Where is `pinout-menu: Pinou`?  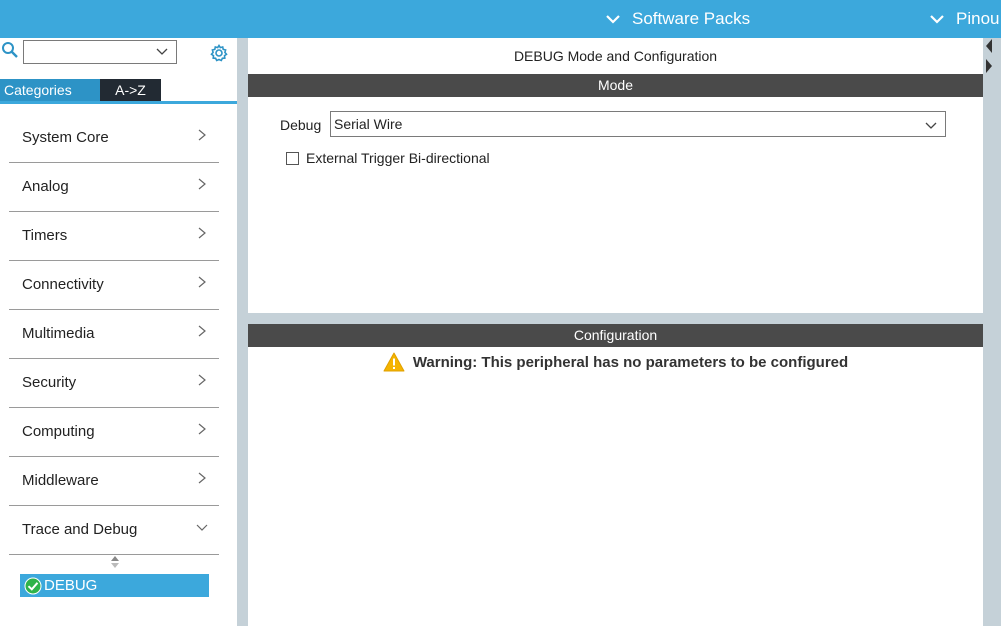 pinout-menu: Pinou is located at coordinates (963, 19).